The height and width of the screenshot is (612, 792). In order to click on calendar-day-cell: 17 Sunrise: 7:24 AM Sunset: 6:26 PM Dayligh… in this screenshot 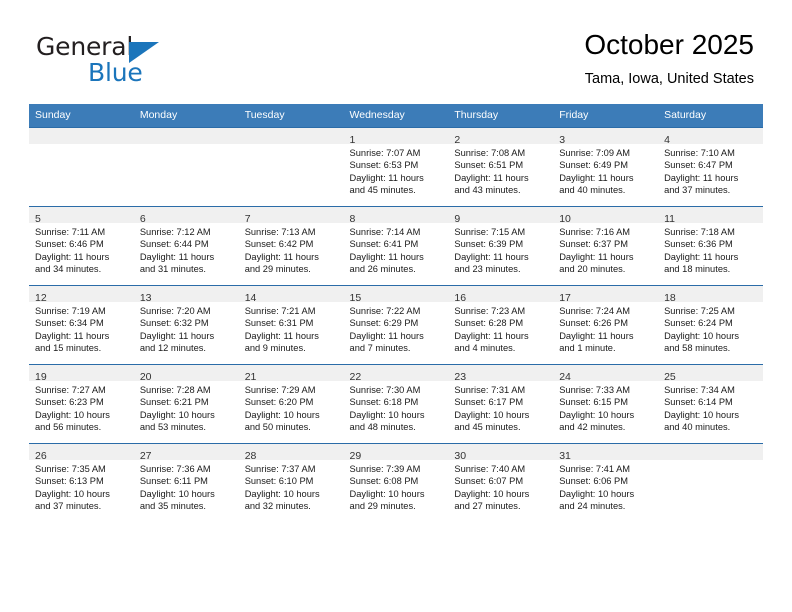, I will do `click(606, 325)`.